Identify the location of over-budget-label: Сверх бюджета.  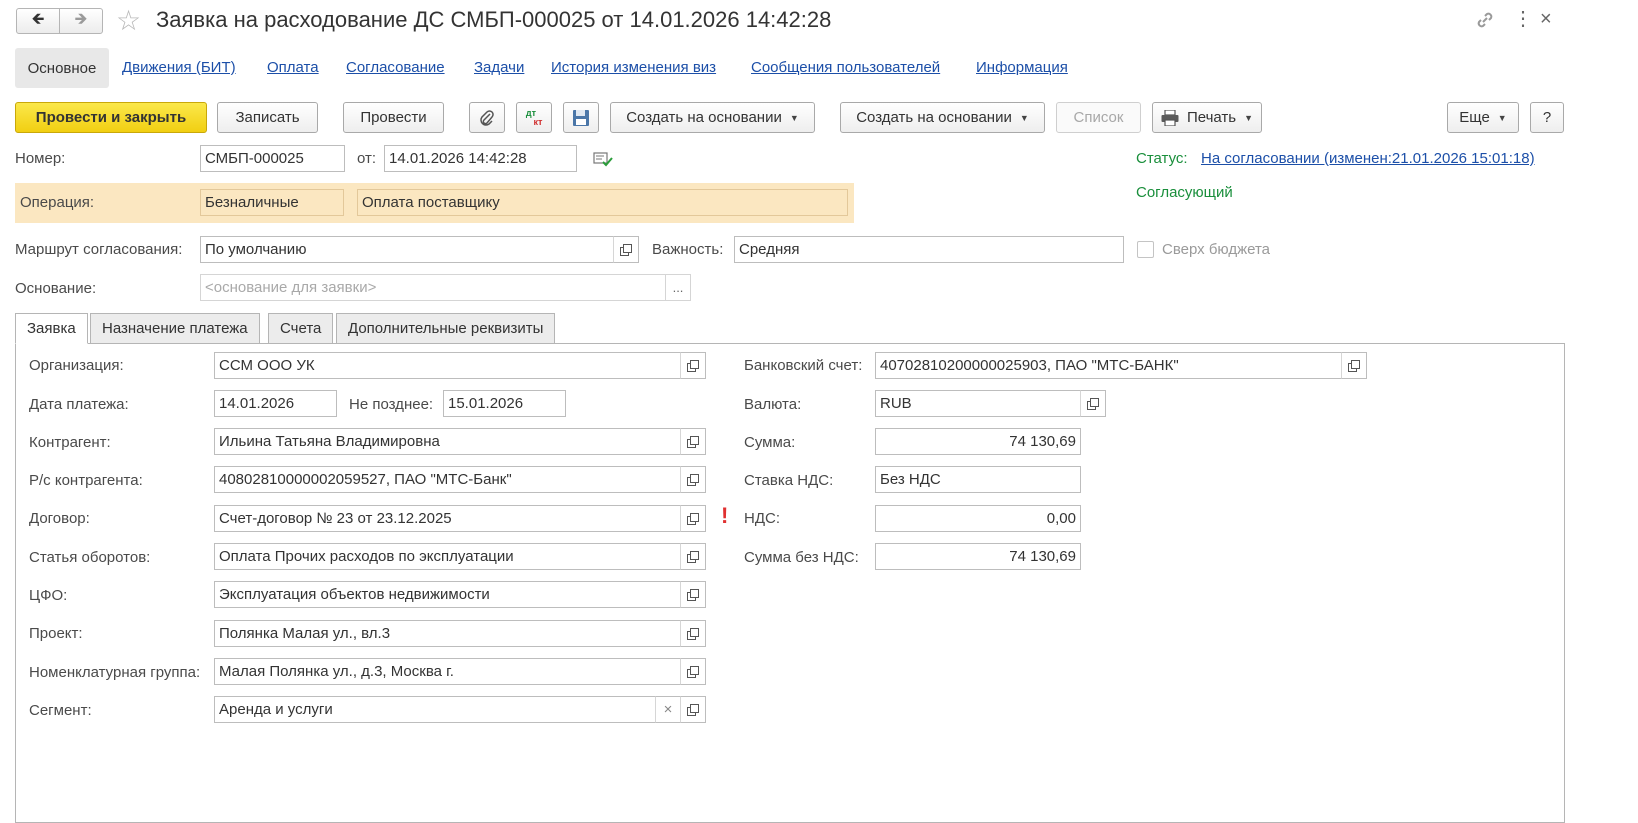
(1216, 249).